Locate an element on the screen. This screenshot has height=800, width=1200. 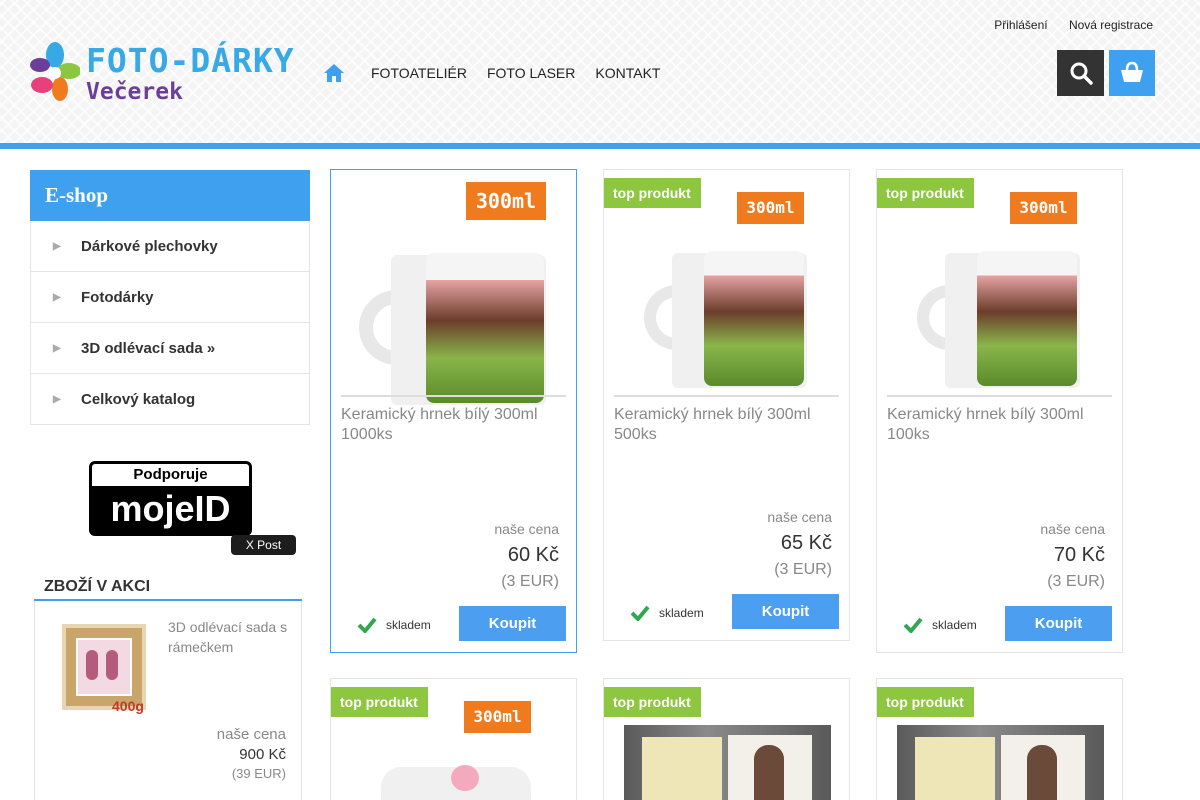
logo-title: FOTO-DÁRKY is located at coordinates (190, 60).